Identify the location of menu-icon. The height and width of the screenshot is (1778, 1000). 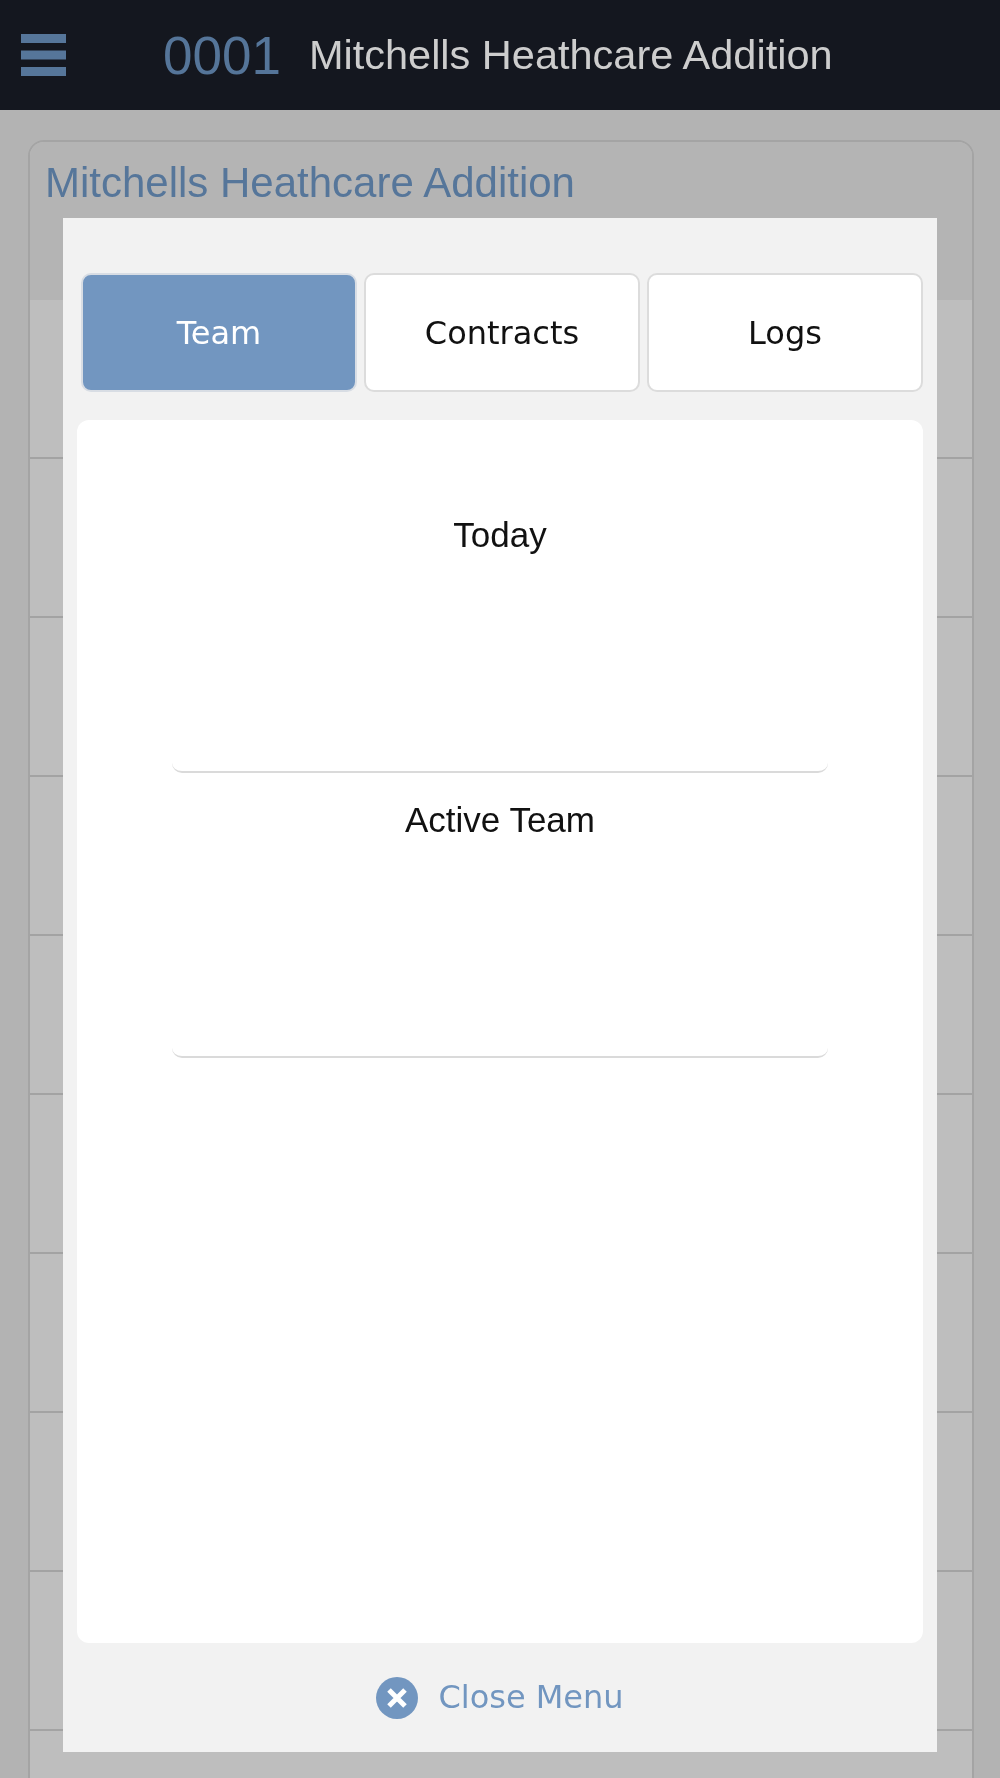
(43, 55).